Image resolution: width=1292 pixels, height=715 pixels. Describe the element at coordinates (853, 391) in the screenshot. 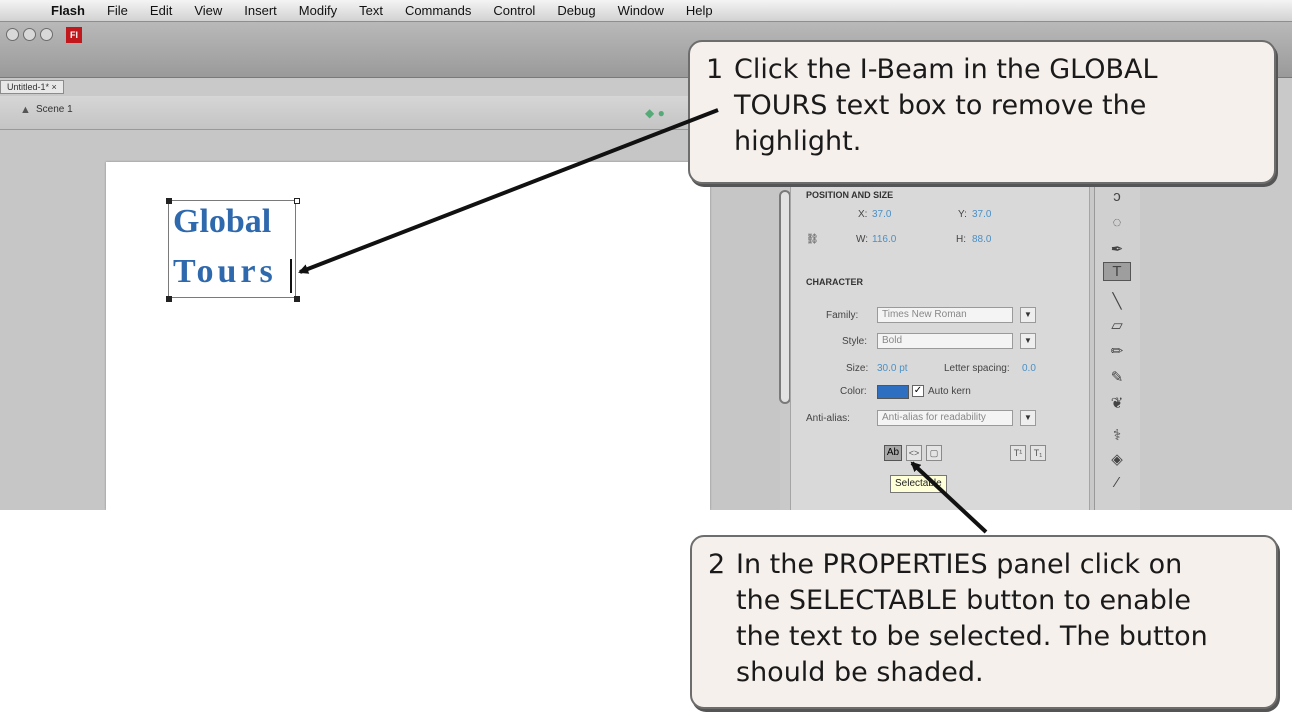

I see `color-label: Color:` at that location.